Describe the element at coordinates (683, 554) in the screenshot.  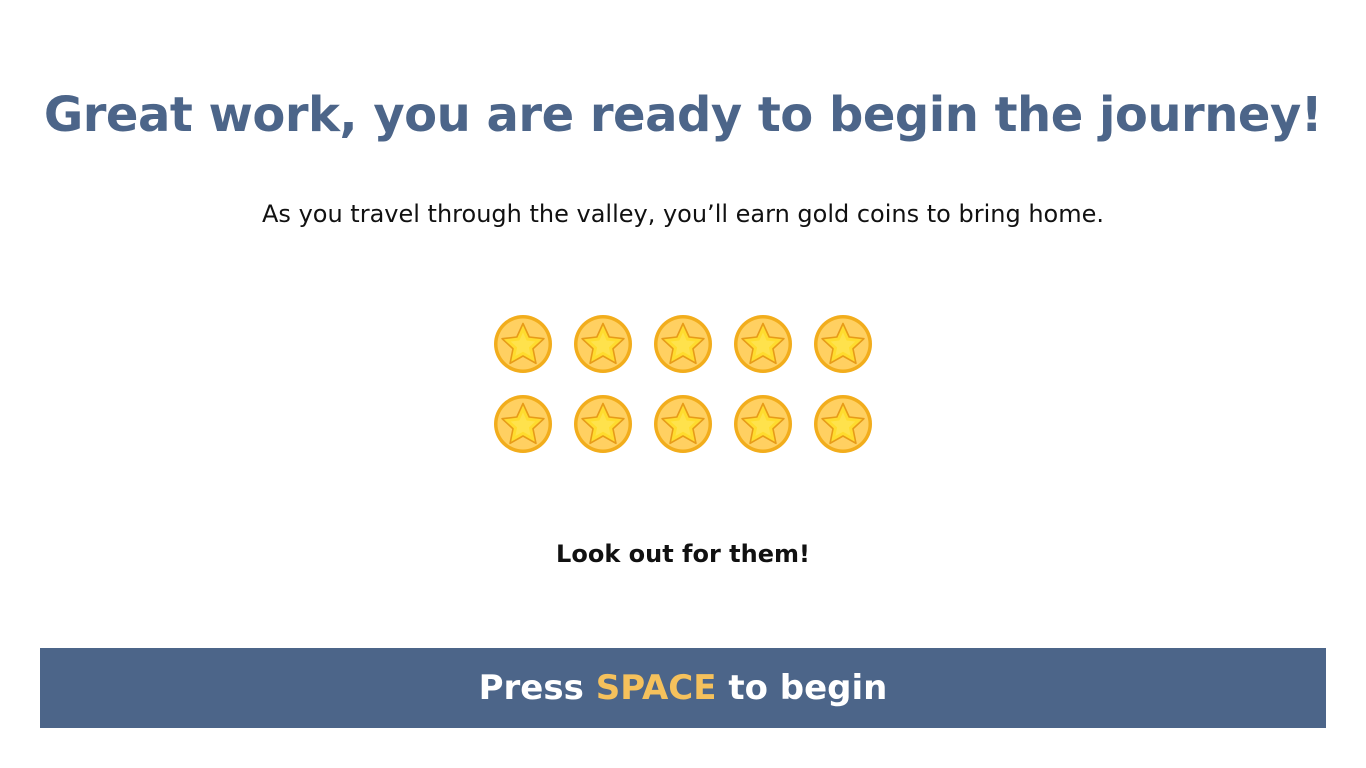
I see `reminder-text: Look out for them!` at that location.